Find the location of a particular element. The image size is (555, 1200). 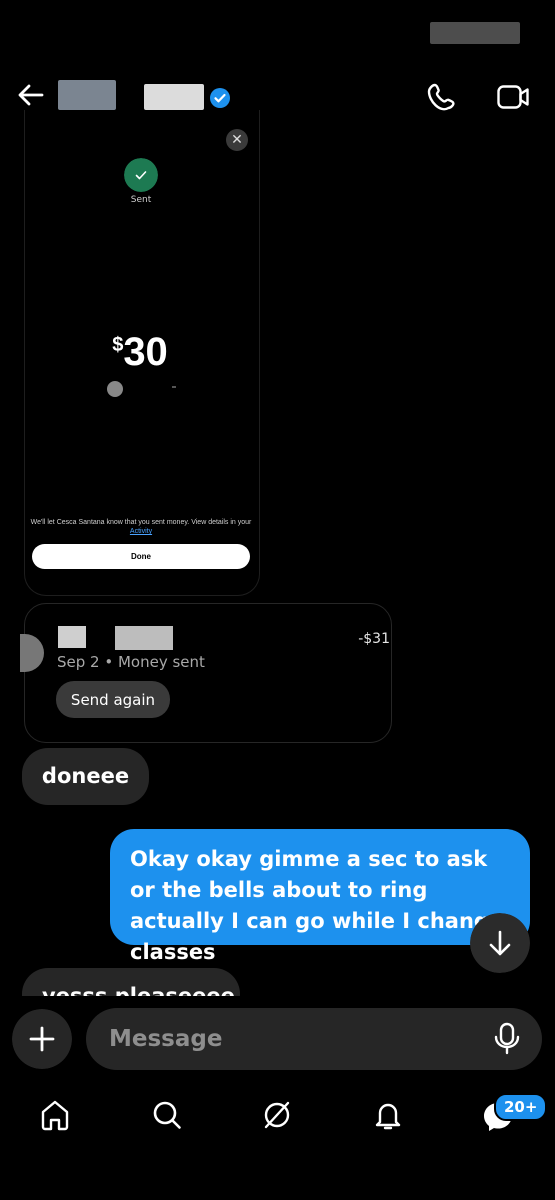

unread-badge: 20+ is located at coordinates (521, 1107).